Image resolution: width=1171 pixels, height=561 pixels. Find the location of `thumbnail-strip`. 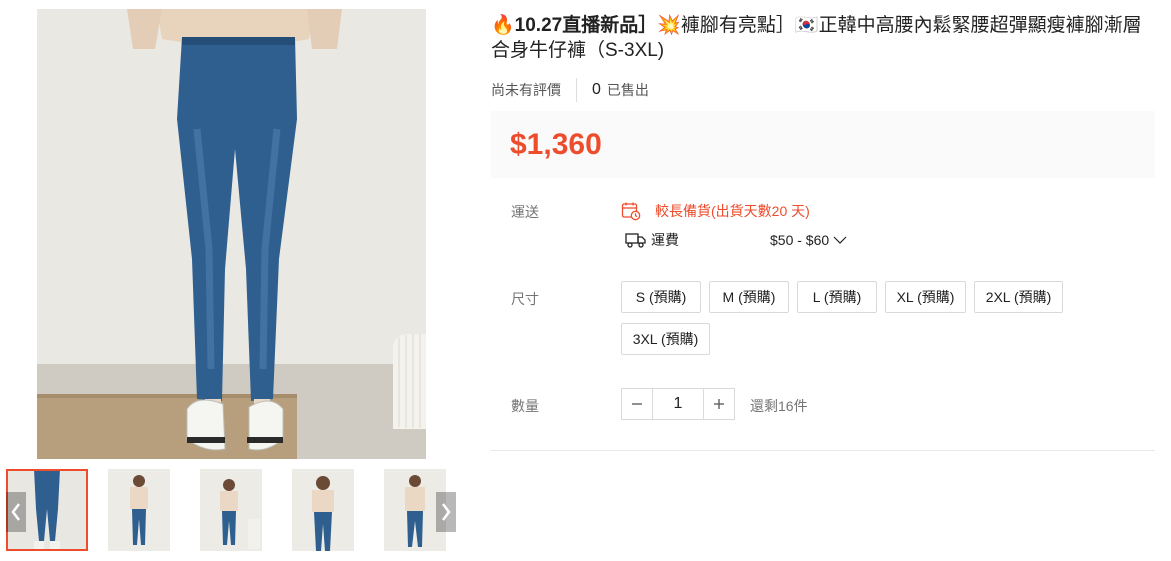

thumbnail-strip is located at coordinates (232, 510).